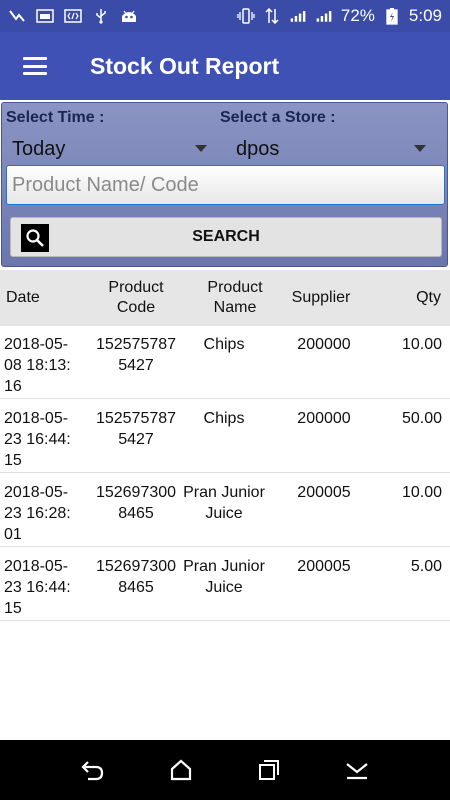  Describe the element at coordinates (37, 513) in the screenshot. I see `row-date: 2018-05-23 16:28:01` at that location.